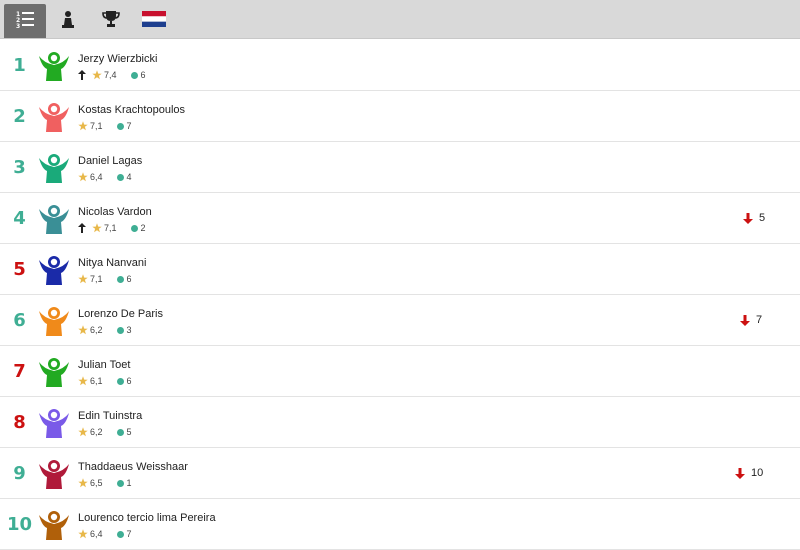 The height and width of the screenshot is (550, 800). I want to click on player-stats: 7,1 2, so click(112, 228).